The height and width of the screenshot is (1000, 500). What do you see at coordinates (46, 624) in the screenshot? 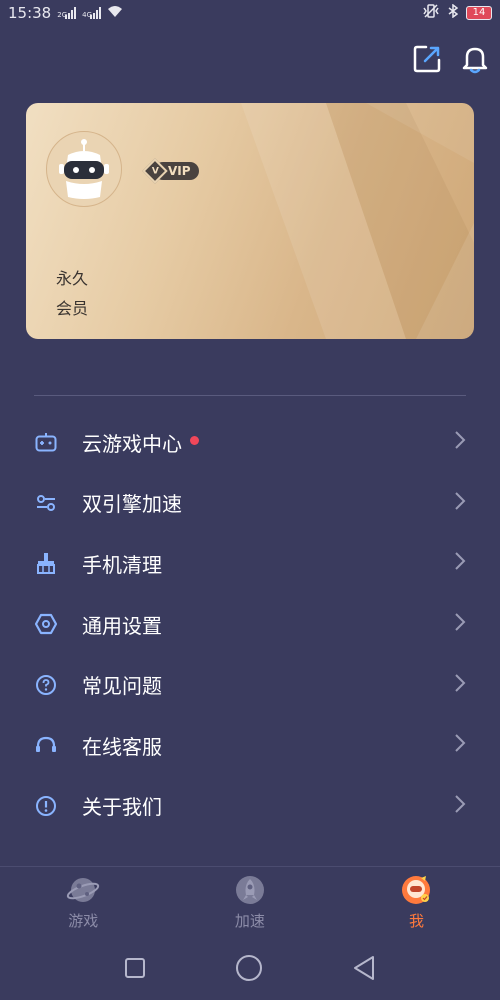
I see `hex-settings-icon` at bounding box center [46, 624].